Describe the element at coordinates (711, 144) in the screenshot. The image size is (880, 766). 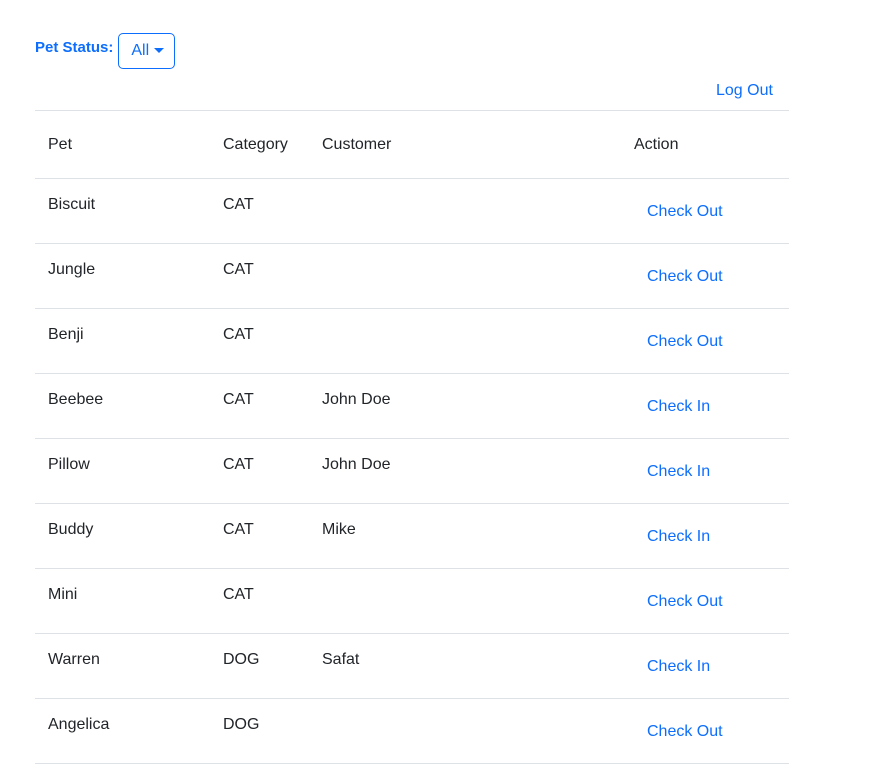
I see `column-header-action: Action` at that location.